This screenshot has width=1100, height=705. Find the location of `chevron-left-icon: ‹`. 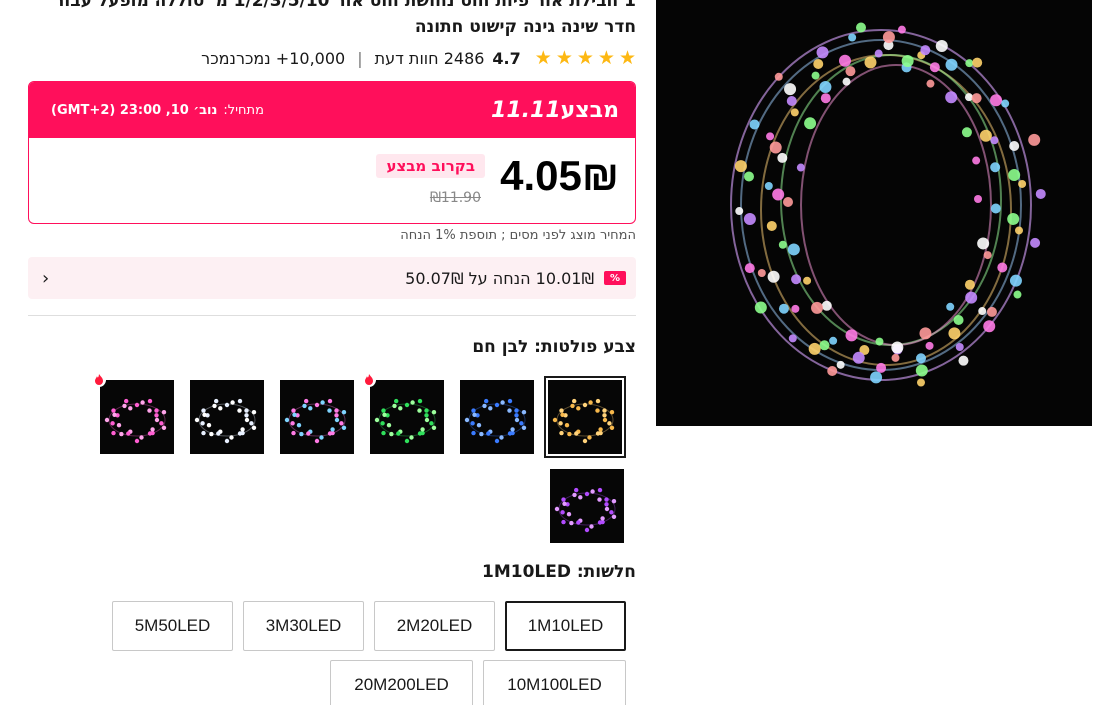

chevron-left-icon: ‹ is located at coordinates (45, 278).